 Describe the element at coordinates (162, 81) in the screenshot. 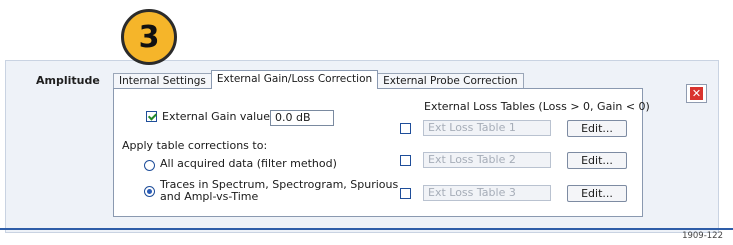

I see `tab-internal-settings: Internal Settings` at that location.